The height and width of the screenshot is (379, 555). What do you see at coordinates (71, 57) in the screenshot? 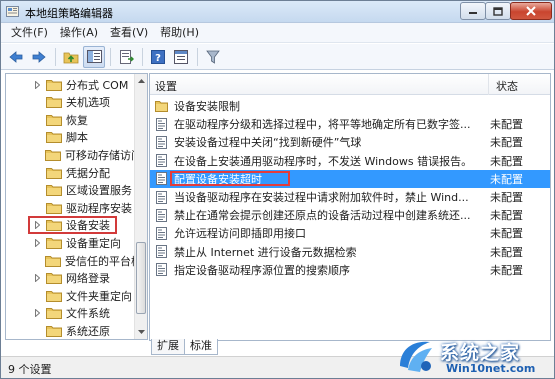
I see `up-folder-button` at bounding box center [71, 57].